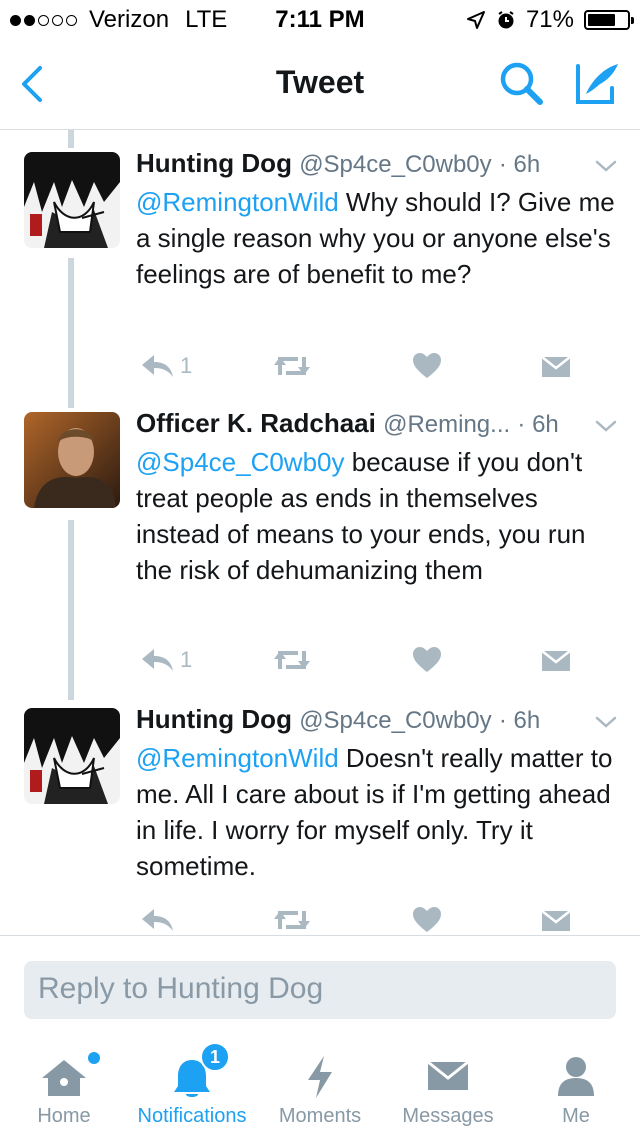 This screenshot has height=1136, width=640. Describe the element at coordinates (320, 20) in the screenshot. I see `status-bar: Verizon LTE 7:11 PM 71%` at that location.